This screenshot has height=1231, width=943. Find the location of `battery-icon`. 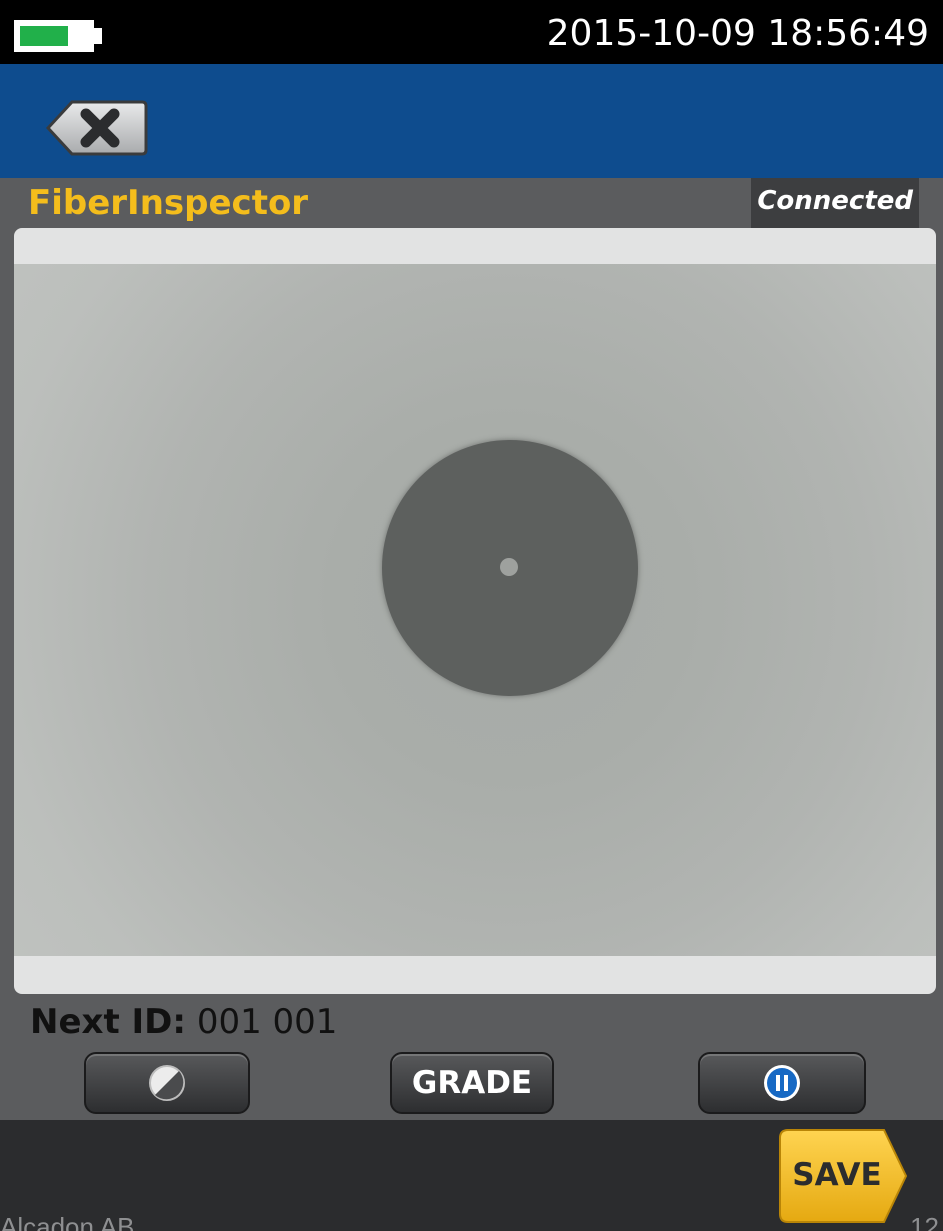

battery-icon is located at coordinates (54, 36).